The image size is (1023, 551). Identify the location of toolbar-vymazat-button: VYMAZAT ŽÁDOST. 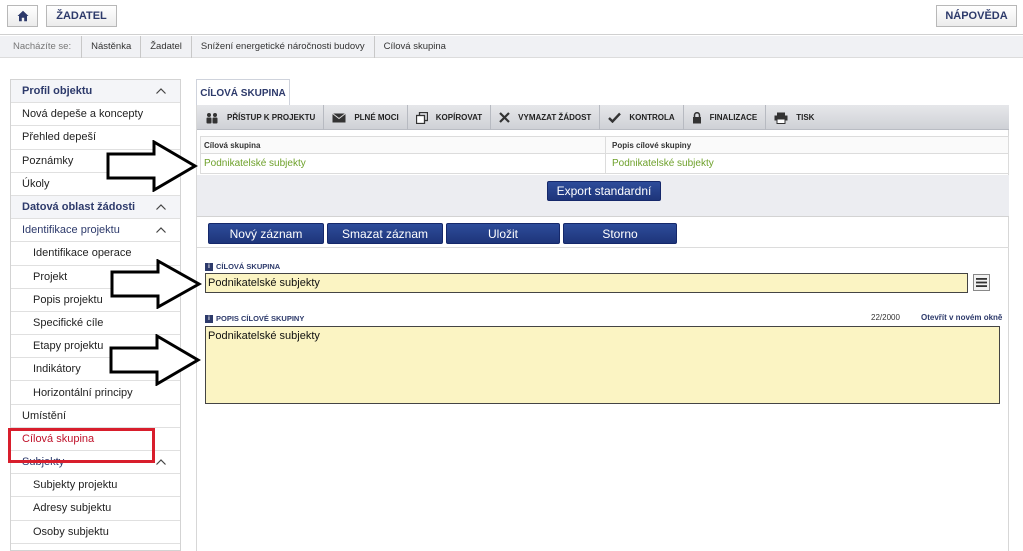
(546, 117).